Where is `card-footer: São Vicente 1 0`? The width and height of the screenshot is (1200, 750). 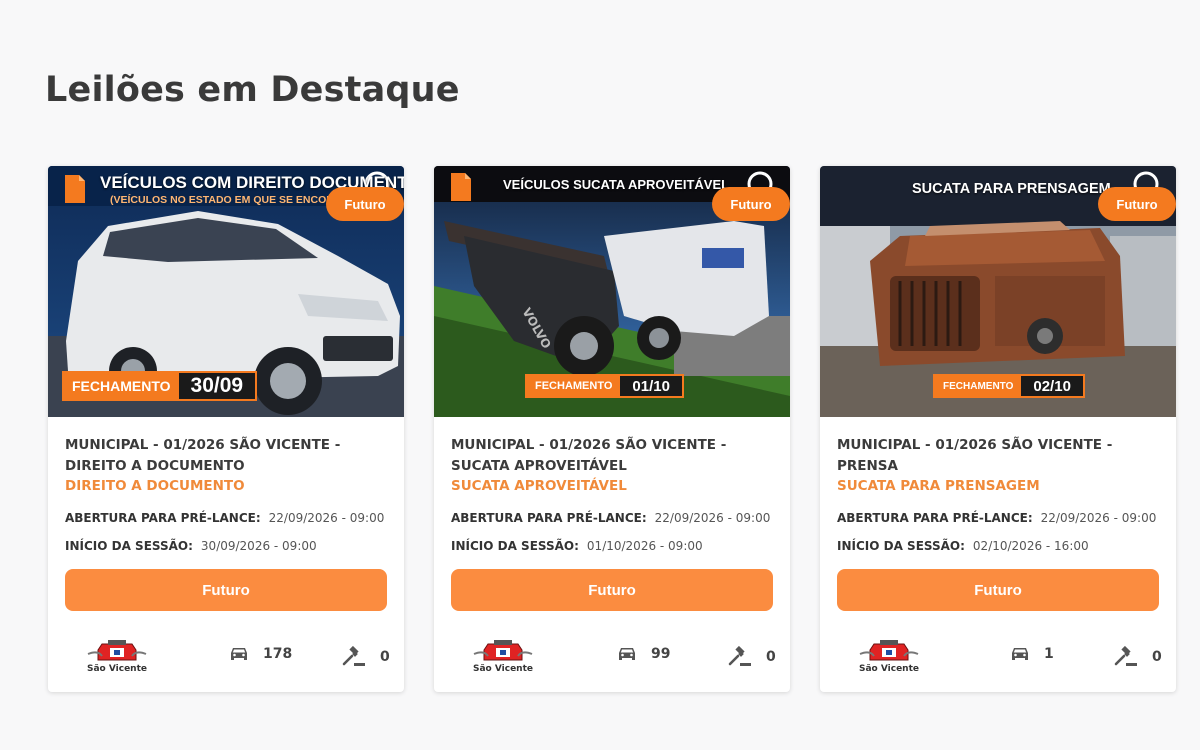
card-footer: São Vicente 1 0 is located at coordinates (998, 656).